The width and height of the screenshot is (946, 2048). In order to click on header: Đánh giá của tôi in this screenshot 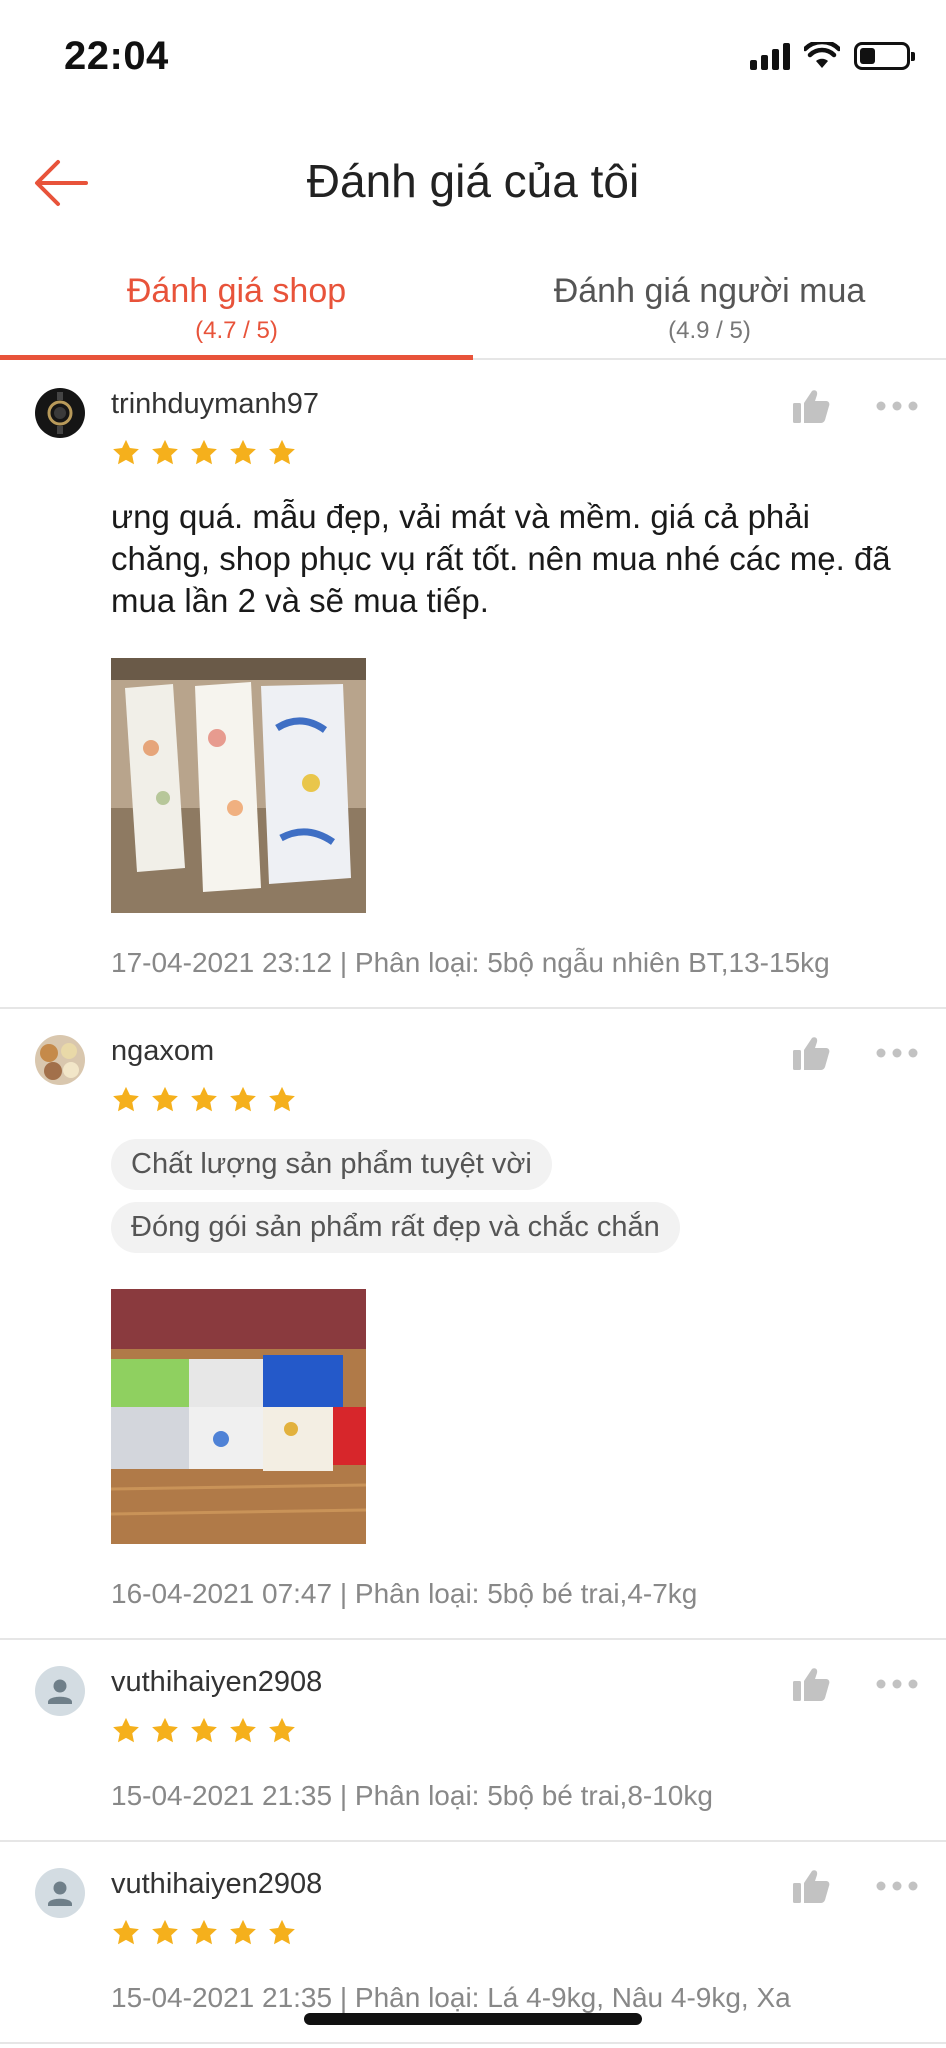, I will do `click(473, 183)`.